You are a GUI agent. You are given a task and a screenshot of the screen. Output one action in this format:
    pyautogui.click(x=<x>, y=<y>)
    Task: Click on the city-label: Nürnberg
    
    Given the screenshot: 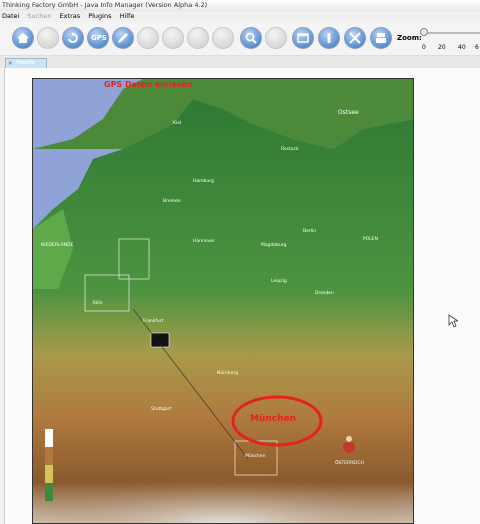 What is the action you would take?
    pyautogui.click(x=228, y=373)
    